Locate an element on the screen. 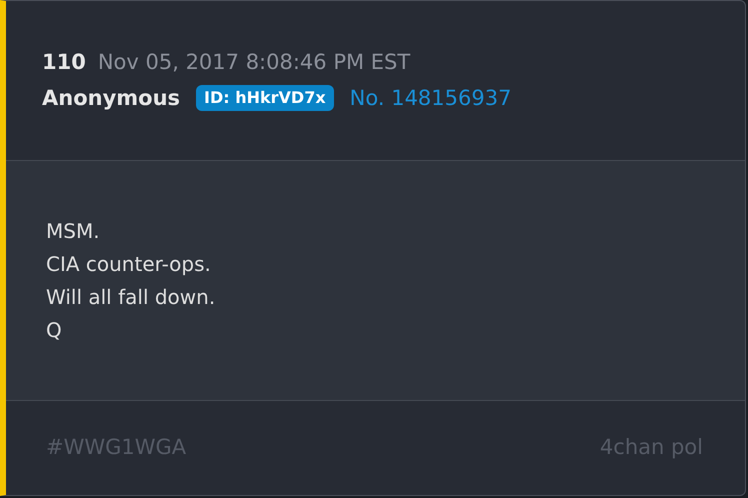 This screenshot has width=748, height=498. id-badge: ID: hHkrVD7x is located at coordinates (265, 98).